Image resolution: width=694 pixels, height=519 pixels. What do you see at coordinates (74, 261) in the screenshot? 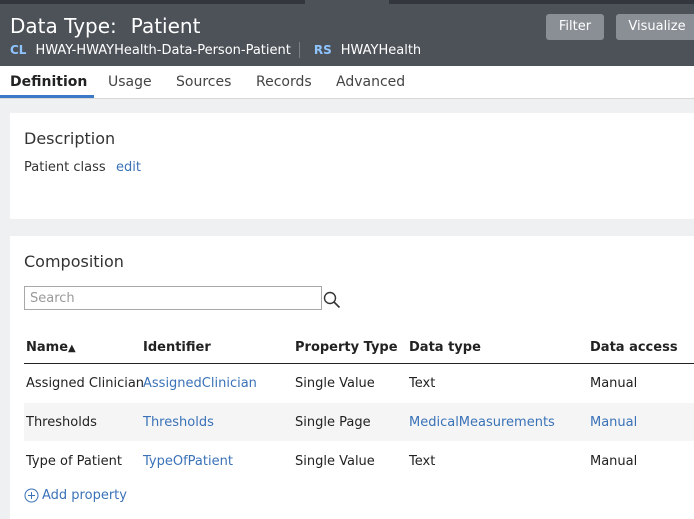
I see `composition-title: Composition` at bounding box center [74, 261].